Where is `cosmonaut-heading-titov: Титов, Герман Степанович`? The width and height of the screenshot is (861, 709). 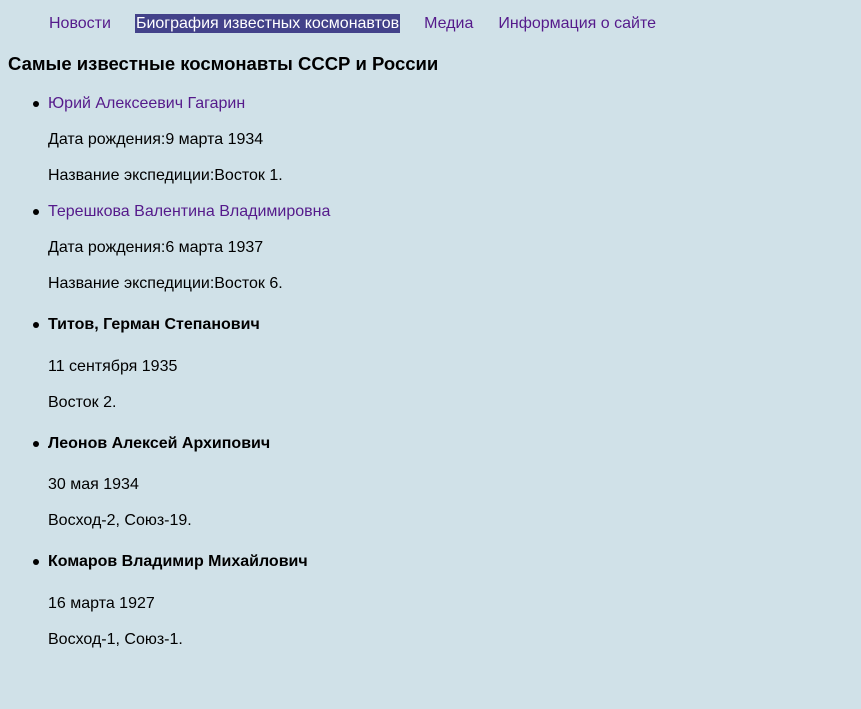 cosmonaut-heading-titov: Титов, Герман Степанович is located at coordinates (154, 324).